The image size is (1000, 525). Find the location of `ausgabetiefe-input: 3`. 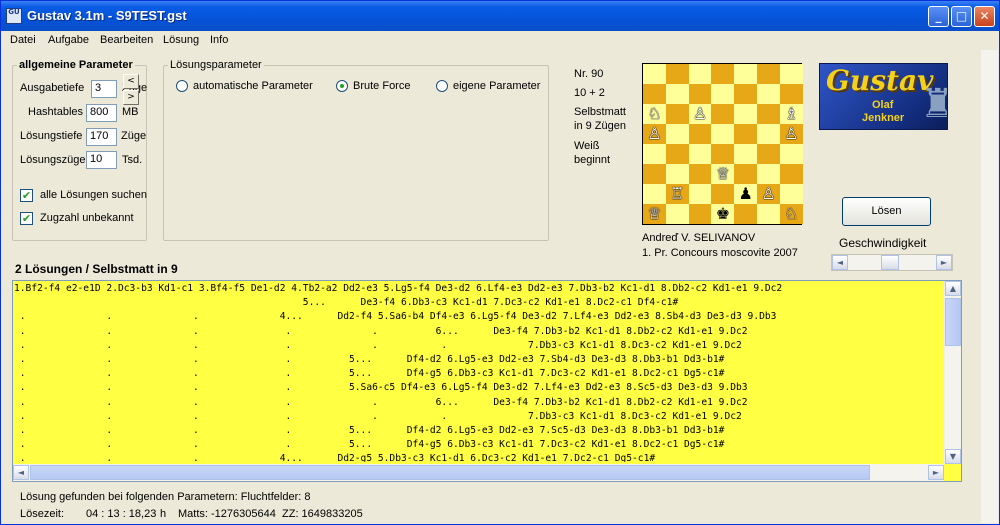

ausgabetiefe-input: 3 is located at coordinates (104, 89).